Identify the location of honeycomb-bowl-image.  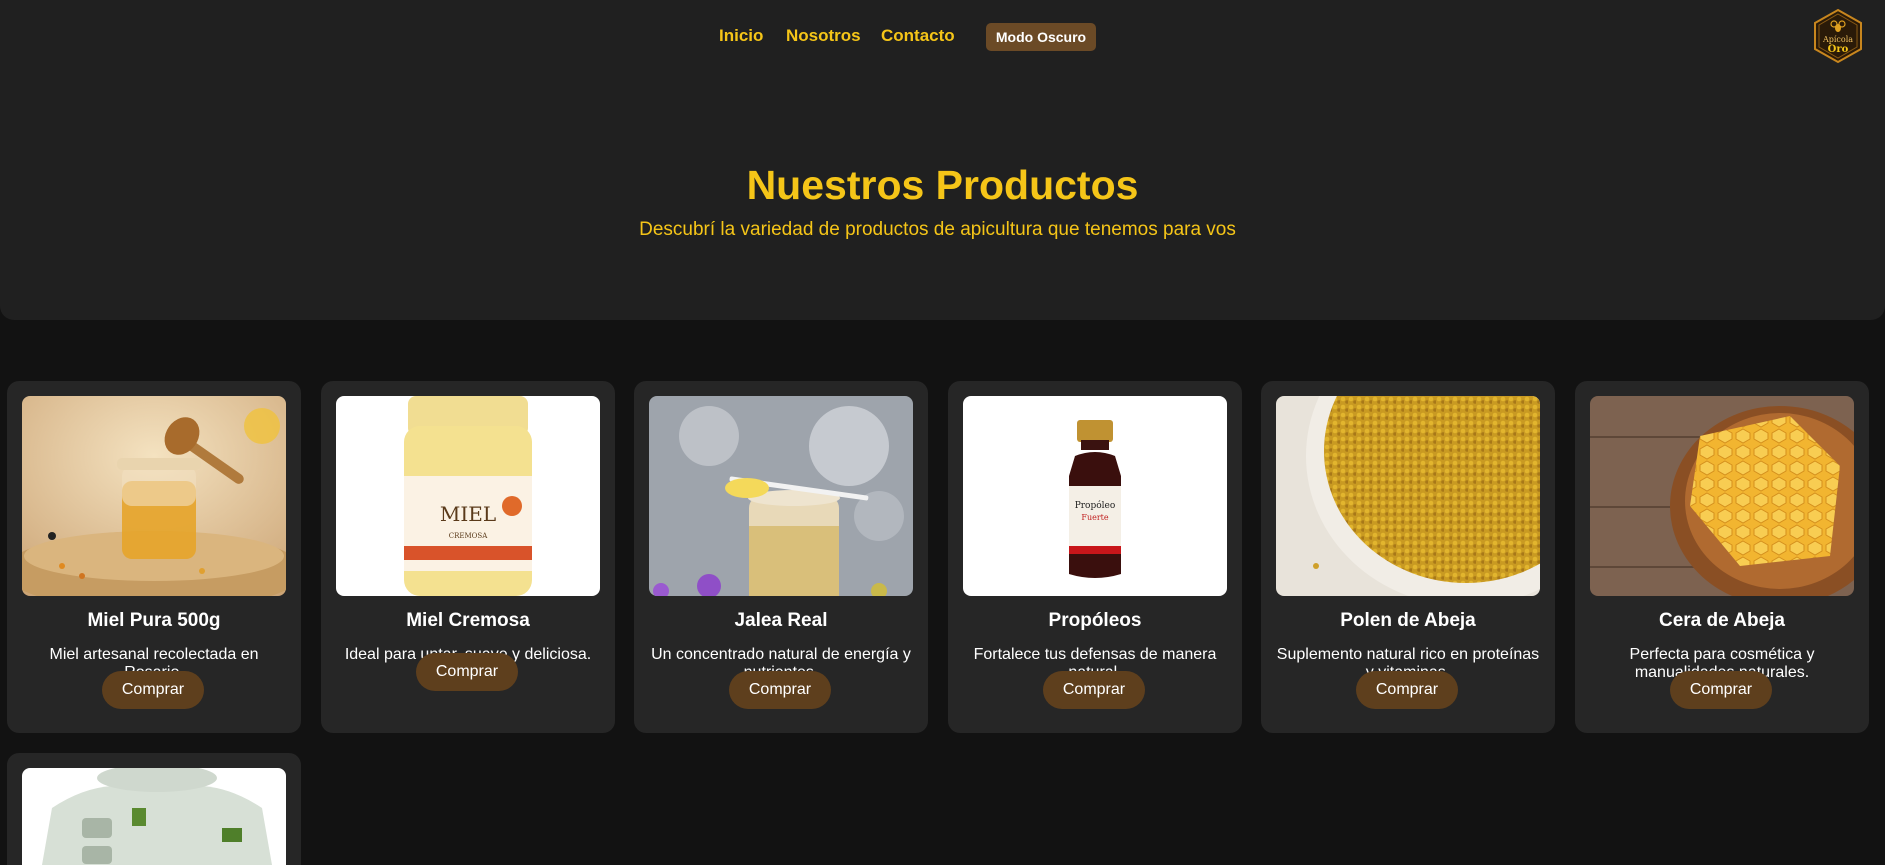
(1722, 496).